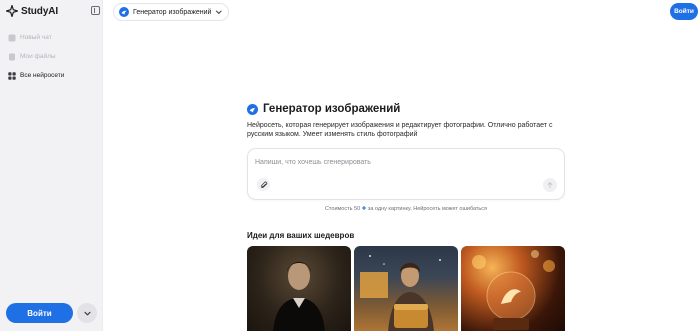 The image size is (700, 331). Describe the element at coordinates (342, 209) in the screenshot. I see `cost-prefix: Стоимость 50` at that location.